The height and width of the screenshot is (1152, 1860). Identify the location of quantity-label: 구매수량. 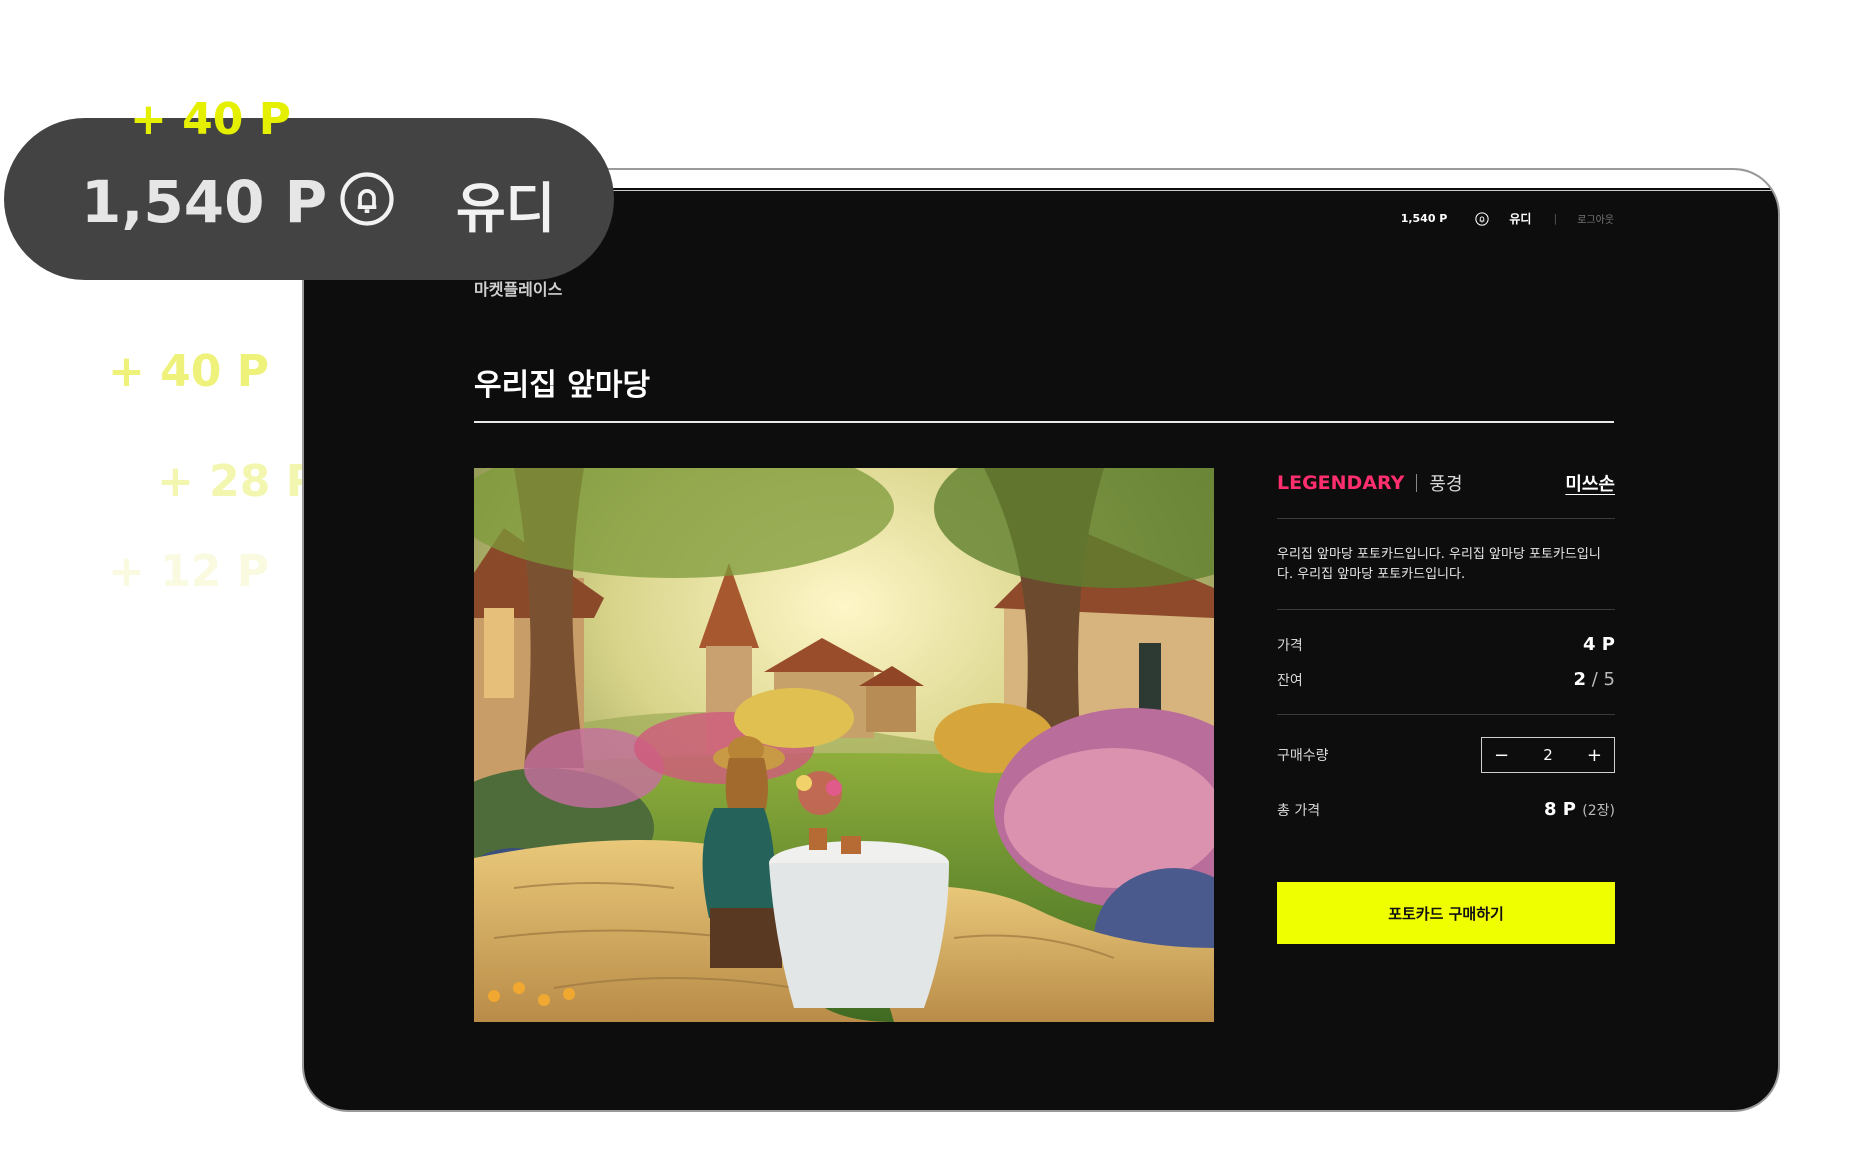
(1303, 756).